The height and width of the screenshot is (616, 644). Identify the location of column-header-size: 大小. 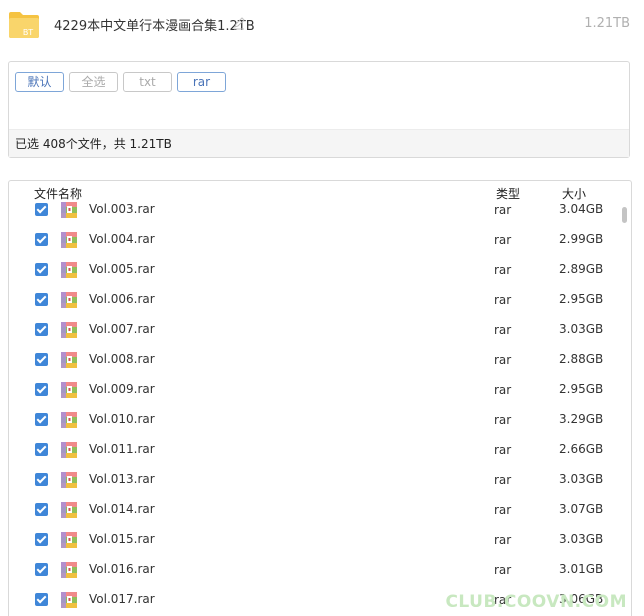
(574, 193).